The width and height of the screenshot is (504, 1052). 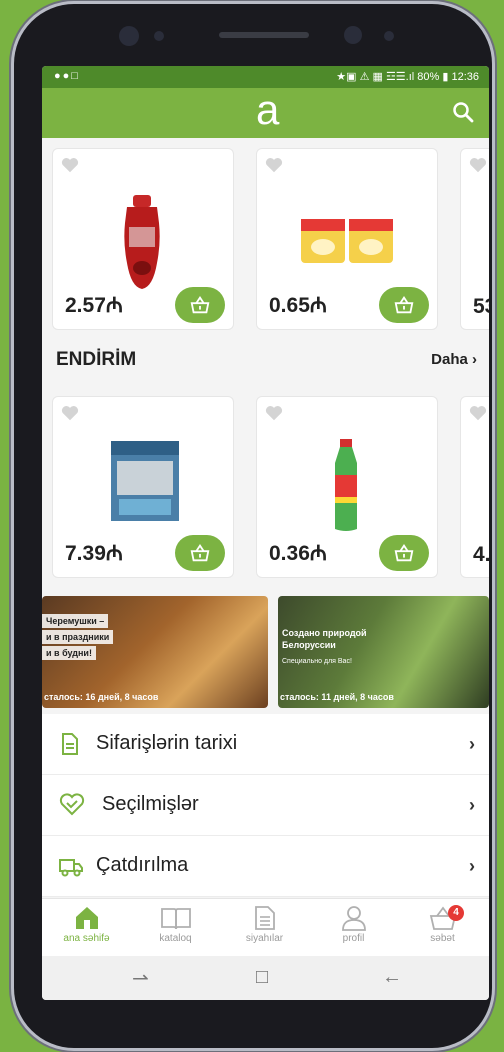 I want to click on banner-footer: сталось: 16 дней, 8 часов, so click(x=101, y=697).